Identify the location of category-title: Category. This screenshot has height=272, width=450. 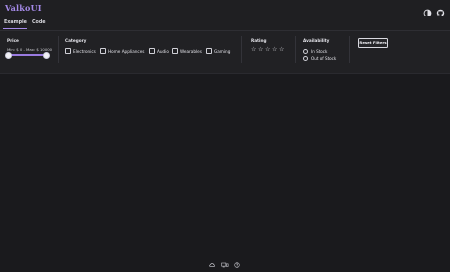
(76, 40).